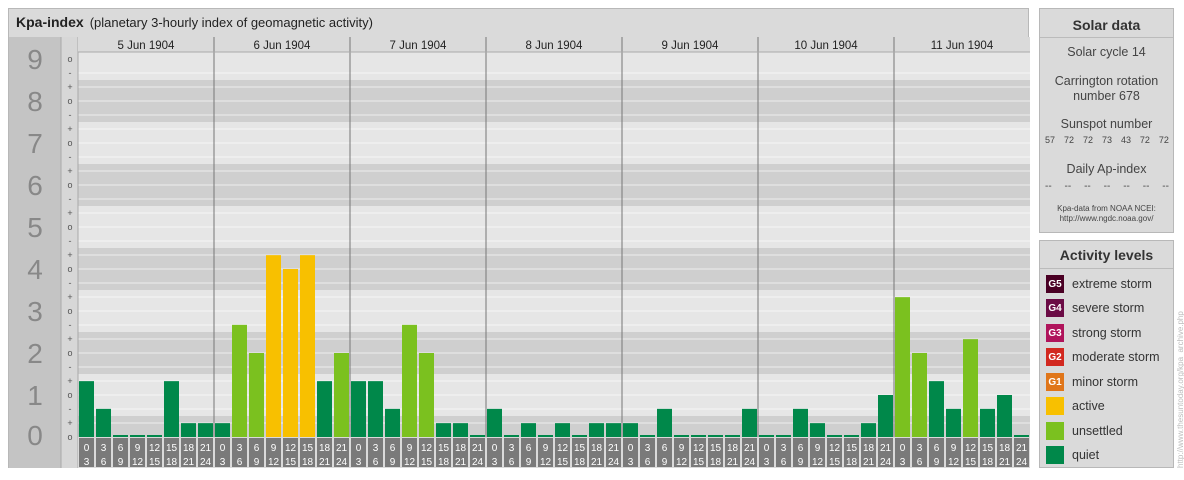 The image size is (1184, 480). Describe the element at coordinates (529, 448) in the screenshot. I see `hour-start-label: 6` at that location.